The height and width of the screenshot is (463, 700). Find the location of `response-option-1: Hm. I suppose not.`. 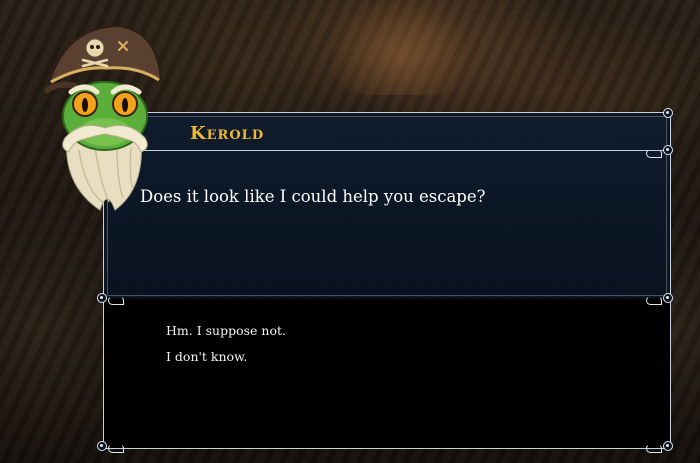

response-option-1: Hm. I suppose not. is located at coordinates (226, 330).